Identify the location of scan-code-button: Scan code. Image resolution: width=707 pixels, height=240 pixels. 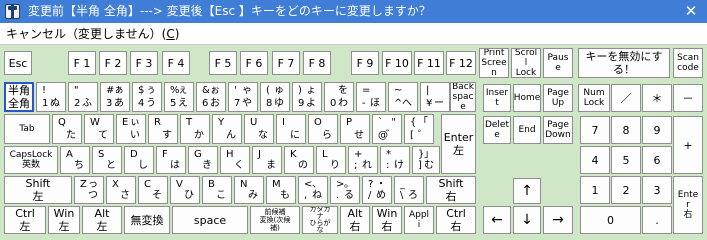
(688, 63).